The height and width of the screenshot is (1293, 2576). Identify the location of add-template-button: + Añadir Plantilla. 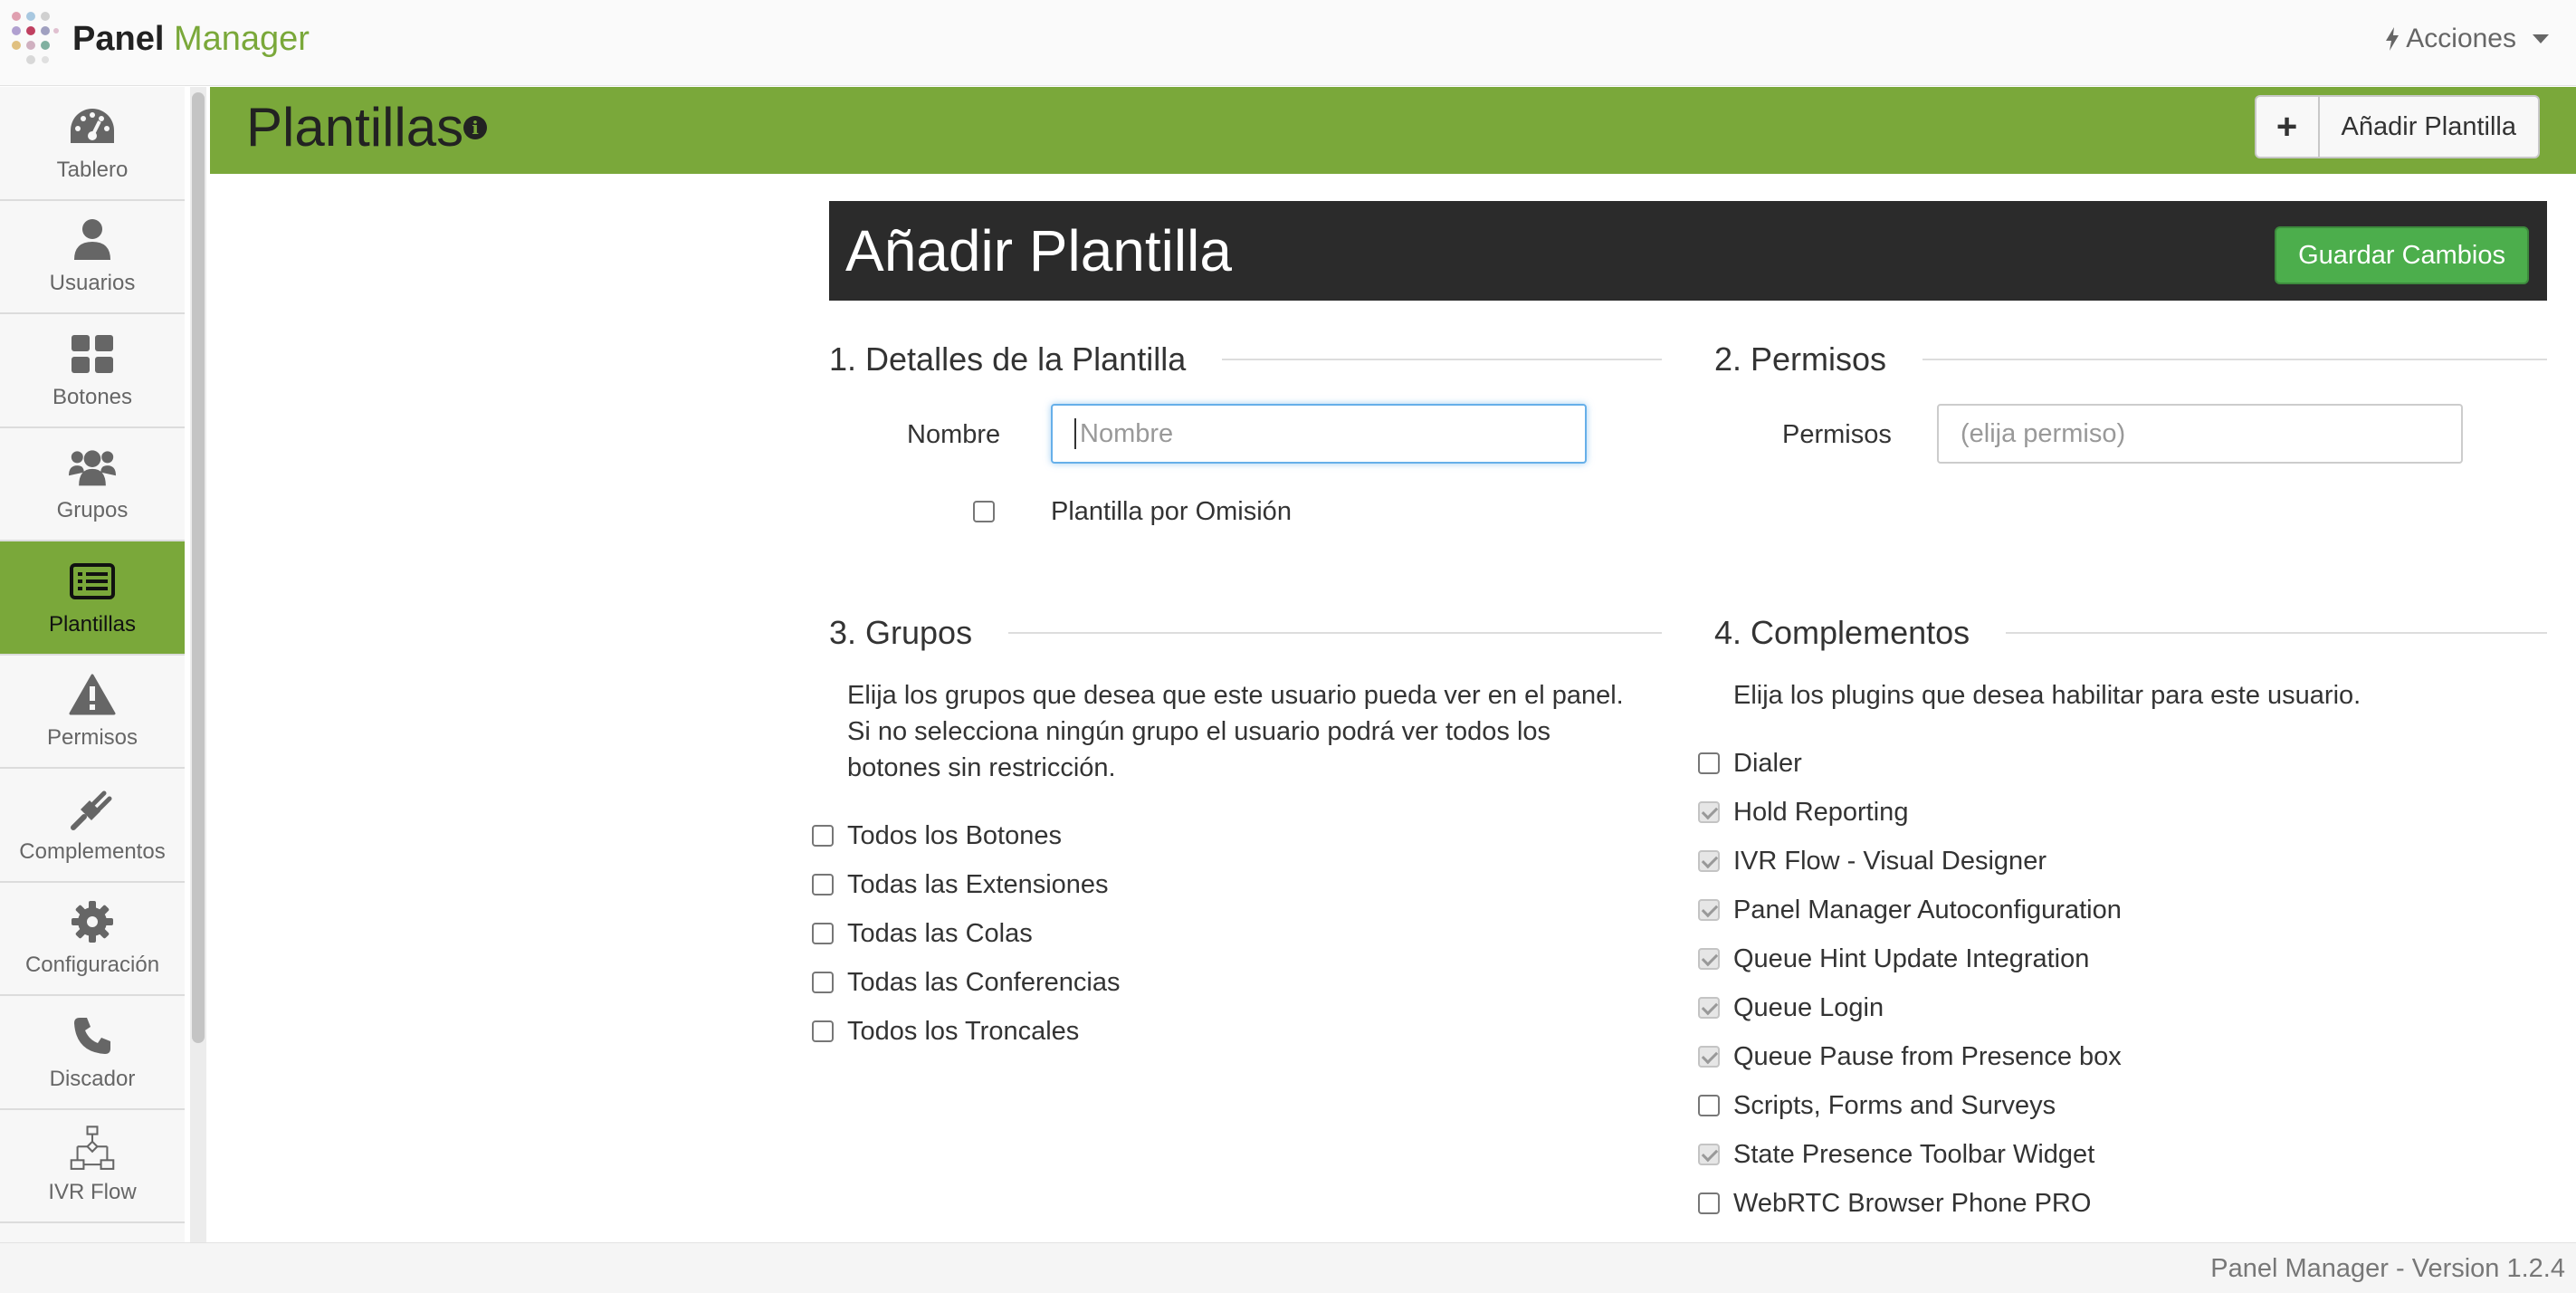
(2397, 126).